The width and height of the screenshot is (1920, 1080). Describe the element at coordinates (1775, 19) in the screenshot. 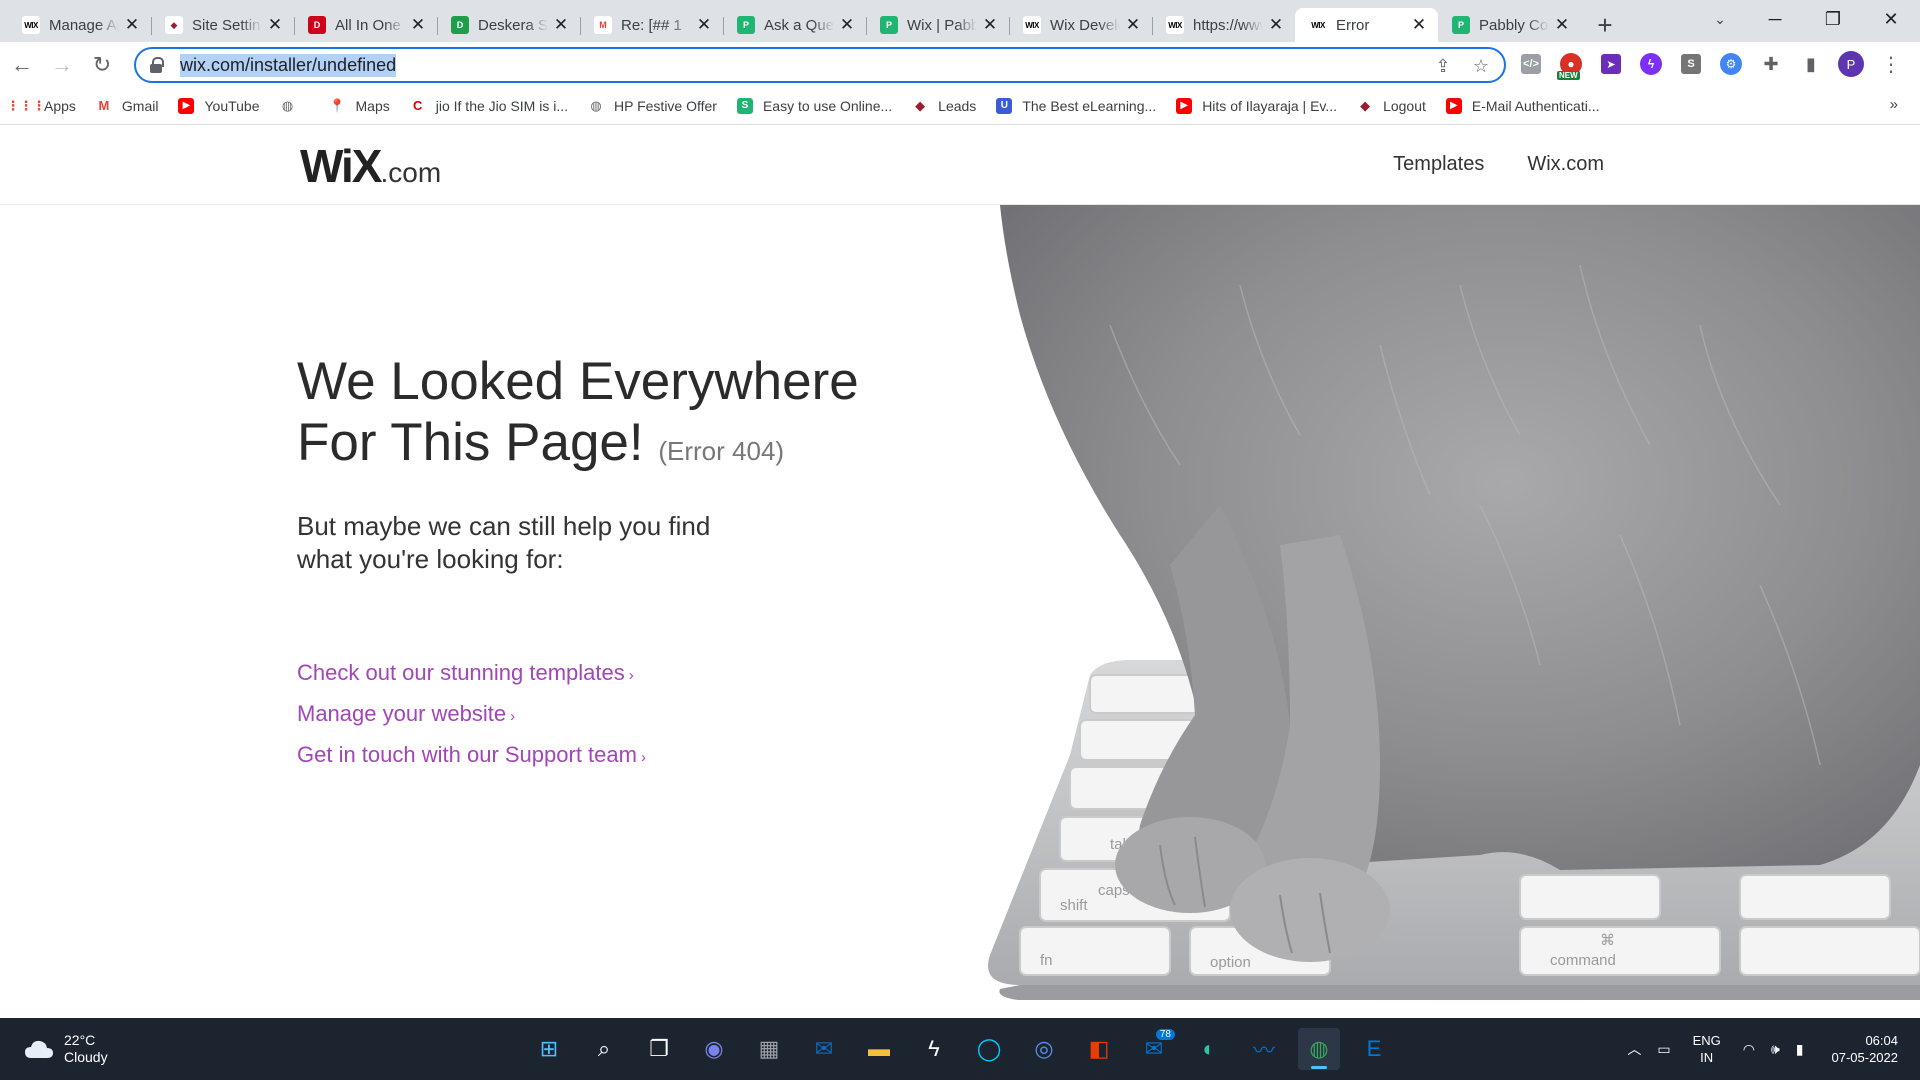

I see `minimize-button: ─` at that location.